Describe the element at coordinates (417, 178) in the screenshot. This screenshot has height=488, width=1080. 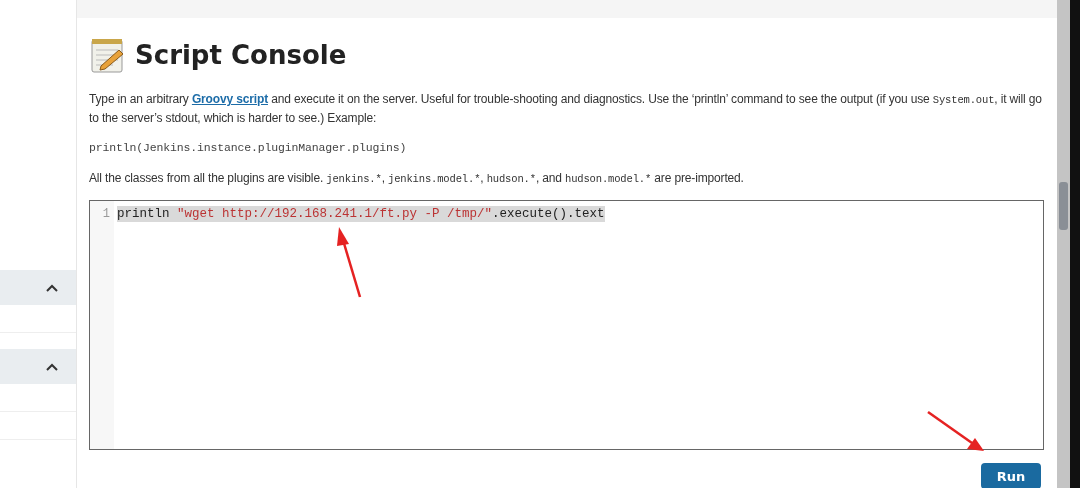
I see `imports-note: All the classes from all the plugins are visible. jenkins.*, jenkins.model.*, hudson.*, and hudson.model.* are pre-imported.` at that location.